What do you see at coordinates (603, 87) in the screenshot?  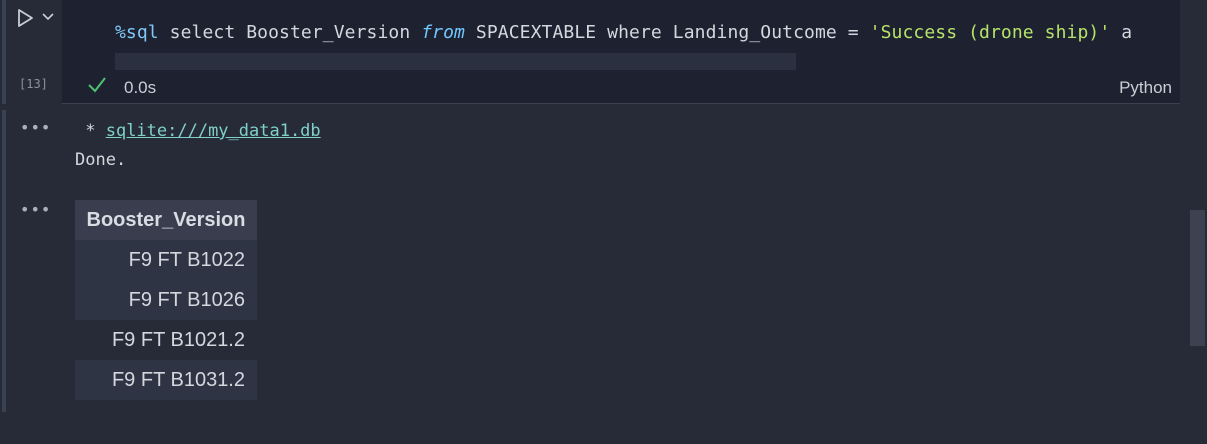 I see `cell-status-bar: 0.0s Python` at bounding box center [603, 87].